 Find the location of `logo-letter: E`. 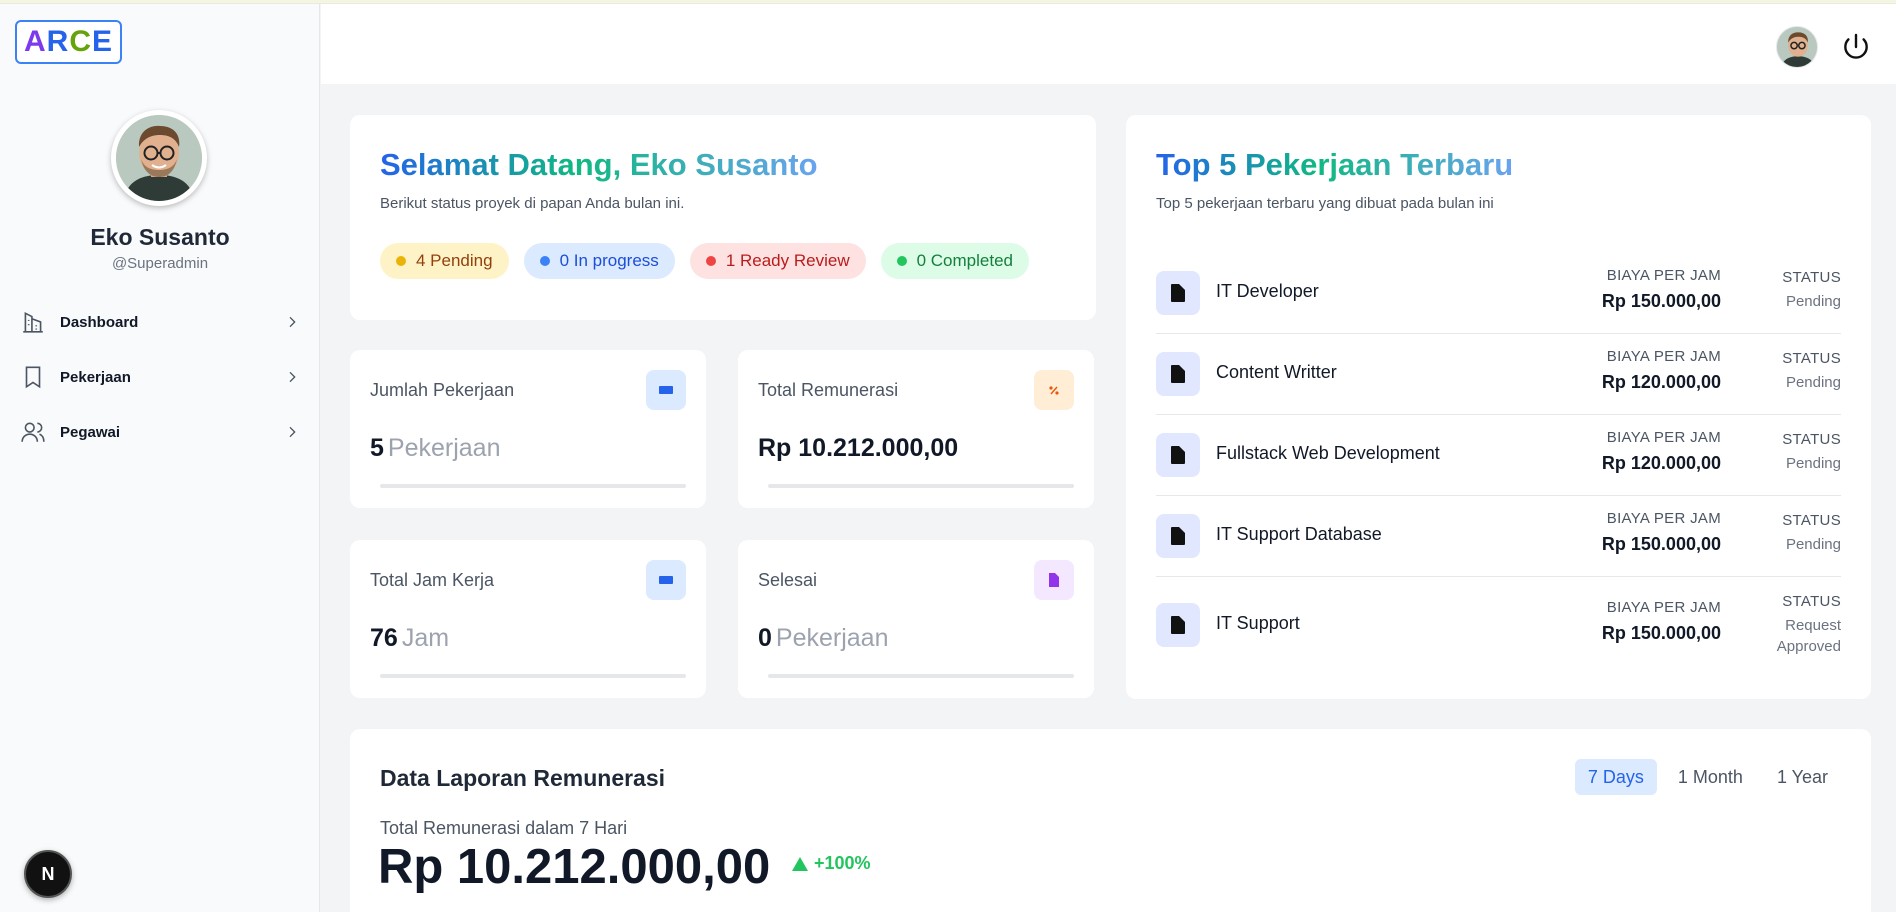

logo-letter: E is located at coordinates (103, 41).